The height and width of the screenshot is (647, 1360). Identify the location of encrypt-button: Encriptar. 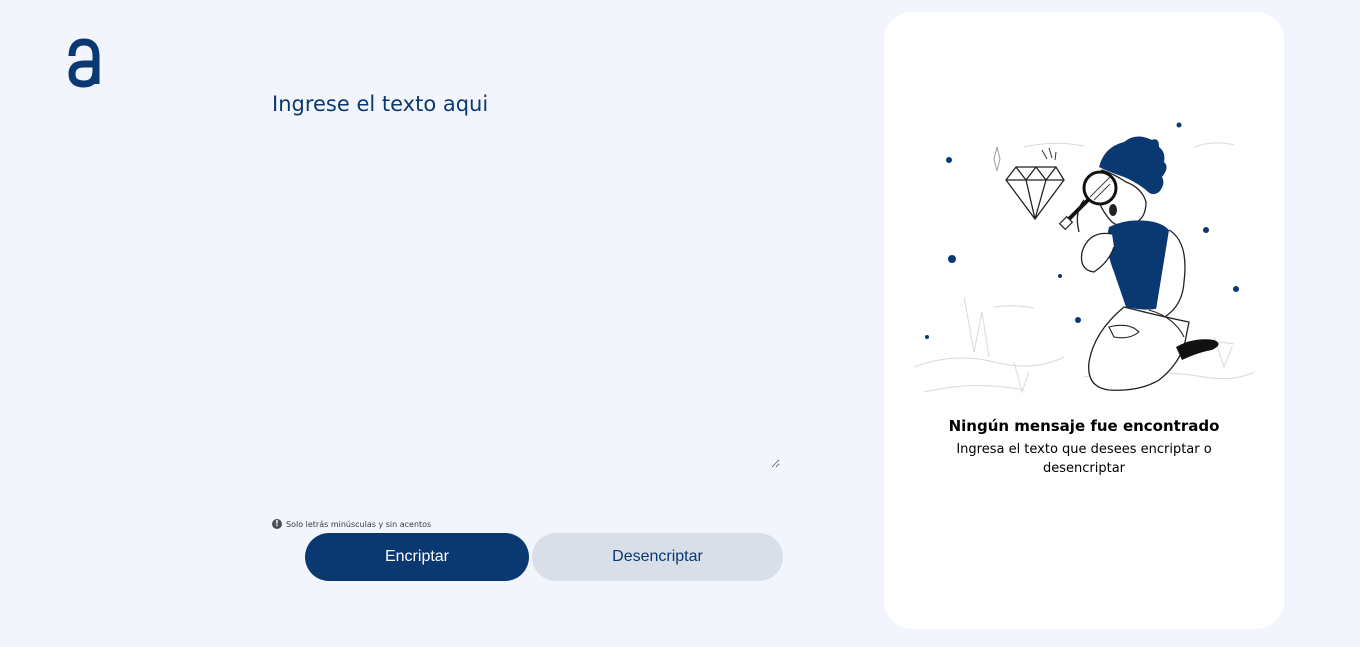
(417, 557).